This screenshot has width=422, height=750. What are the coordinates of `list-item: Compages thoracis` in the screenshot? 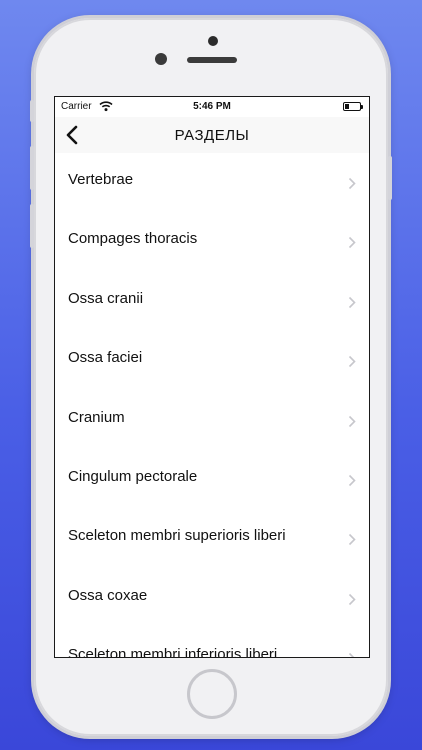 It's located at (212, 241).